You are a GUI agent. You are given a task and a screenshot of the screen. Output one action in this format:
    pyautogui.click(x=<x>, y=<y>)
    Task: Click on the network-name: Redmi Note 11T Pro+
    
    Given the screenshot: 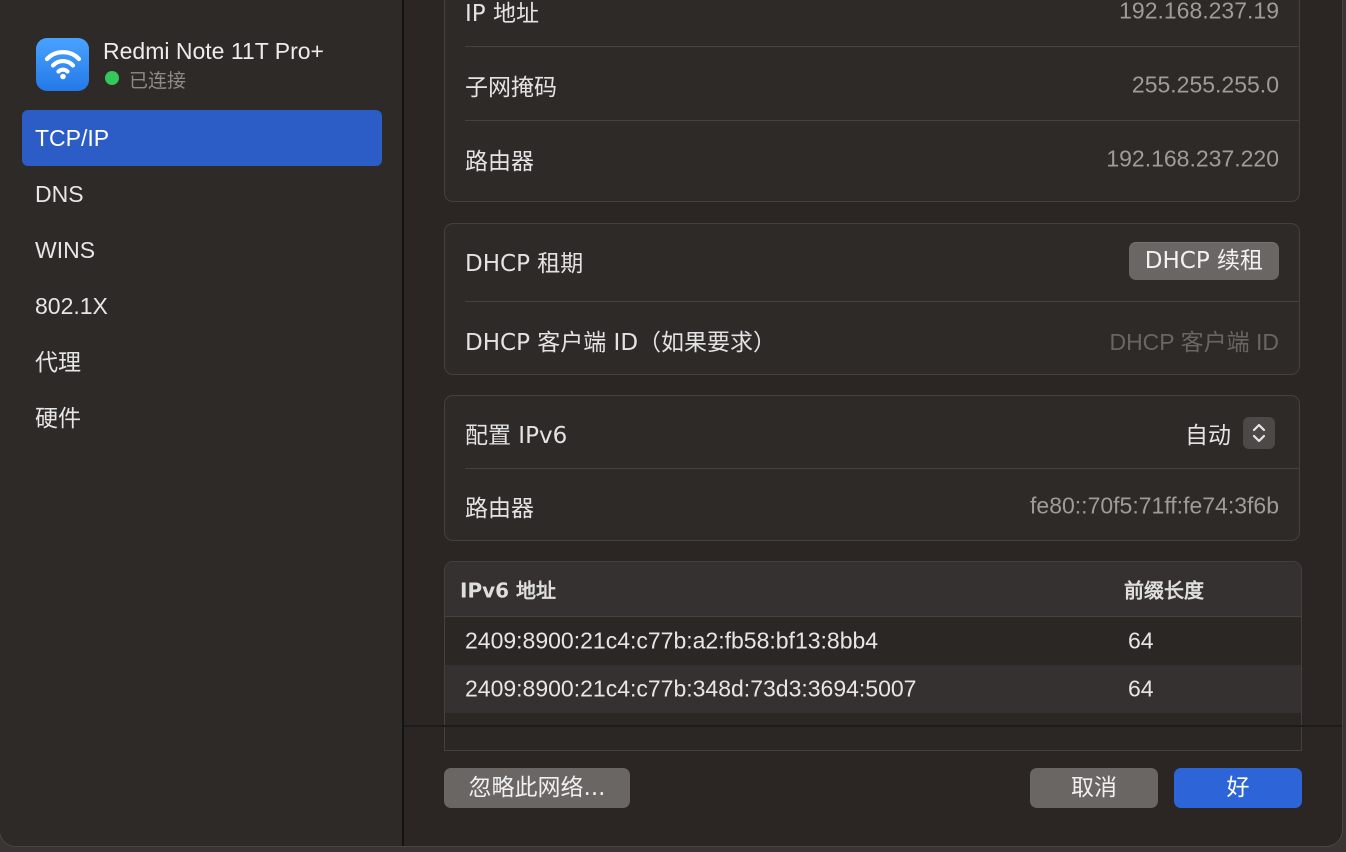 What is the action you would take?
    pyautogui.click(x=213, y=51)
    